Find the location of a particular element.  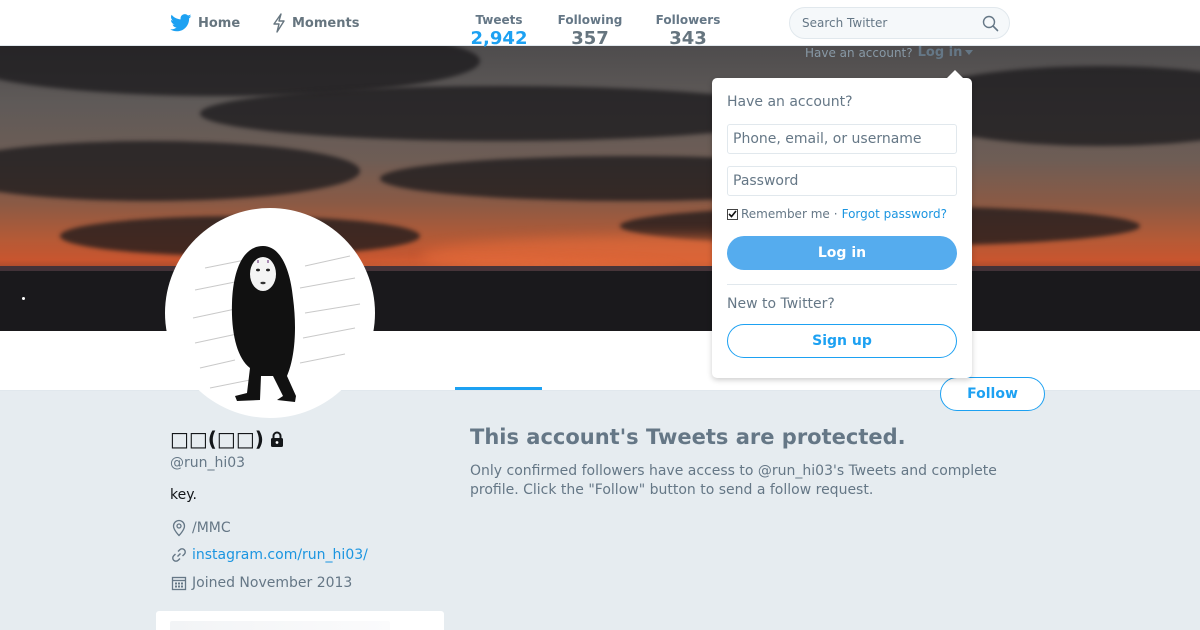

nav-home-label: Home is located at coordinates (219, 23).